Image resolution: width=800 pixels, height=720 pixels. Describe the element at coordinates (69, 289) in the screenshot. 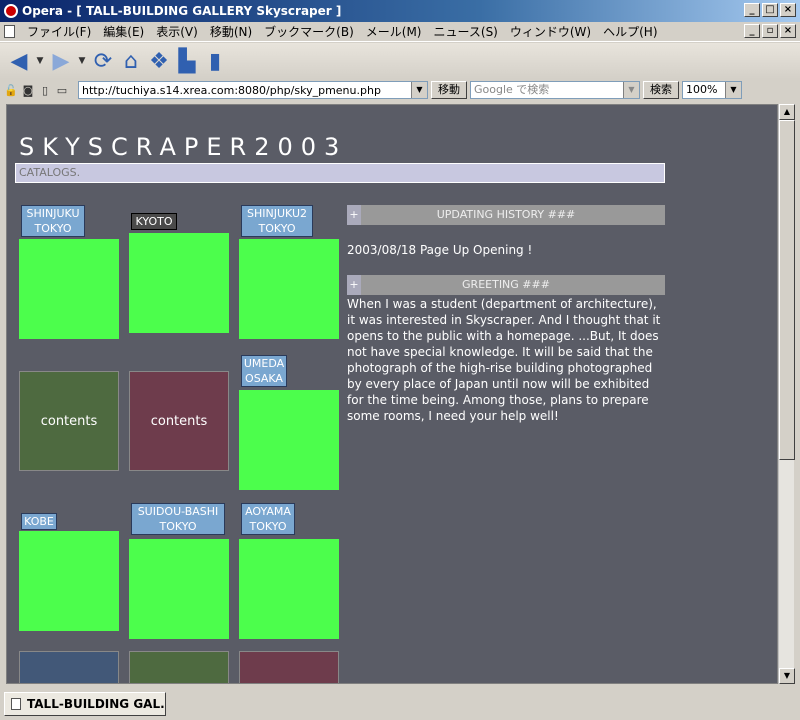

I see `tile-shinjuku` at that location.